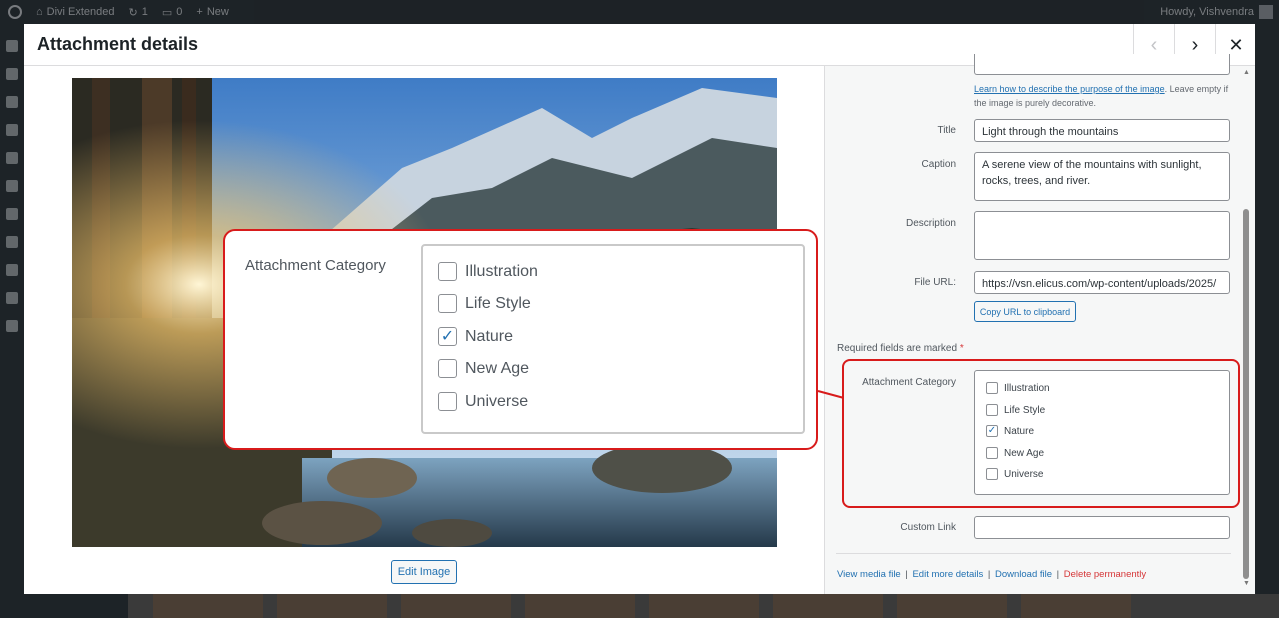 The height and width of the screenshot is (618, 1279). Describe the element at coordinates (167, 12) in the screenshot. I see `comments-icon: ▭` at that location.